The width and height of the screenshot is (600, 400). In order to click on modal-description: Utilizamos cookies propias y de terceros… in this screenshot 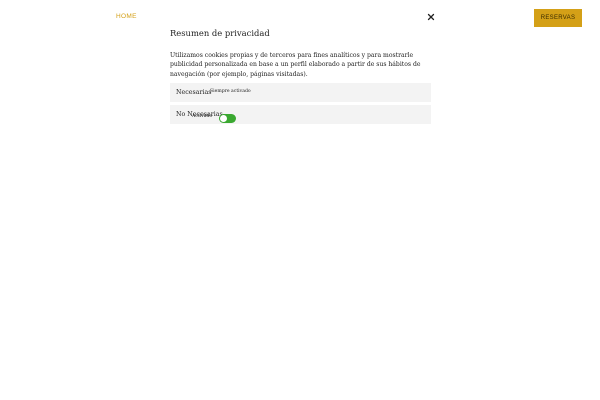, I will do `click(295, 65)`.